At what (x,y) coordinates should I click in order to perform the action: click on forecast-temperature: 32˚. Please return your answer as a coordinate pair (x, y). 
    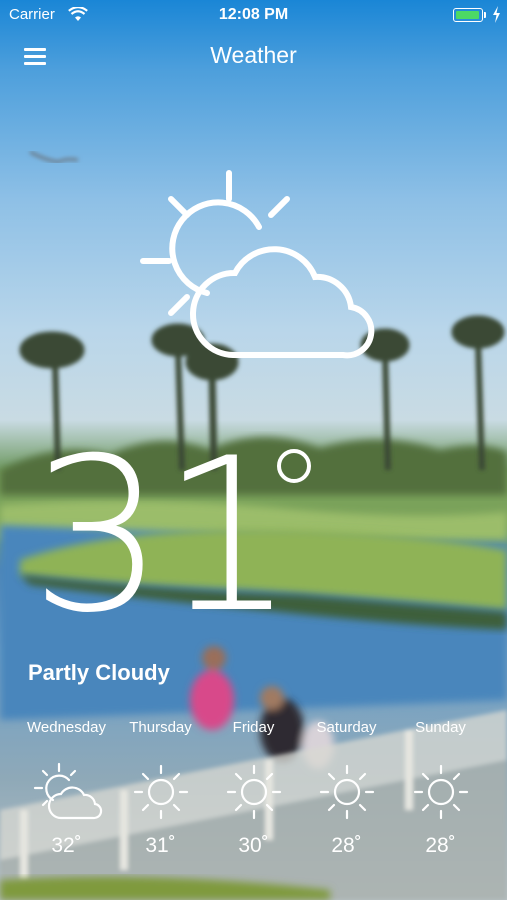
    Looking at the image, I should click on (66, 845).